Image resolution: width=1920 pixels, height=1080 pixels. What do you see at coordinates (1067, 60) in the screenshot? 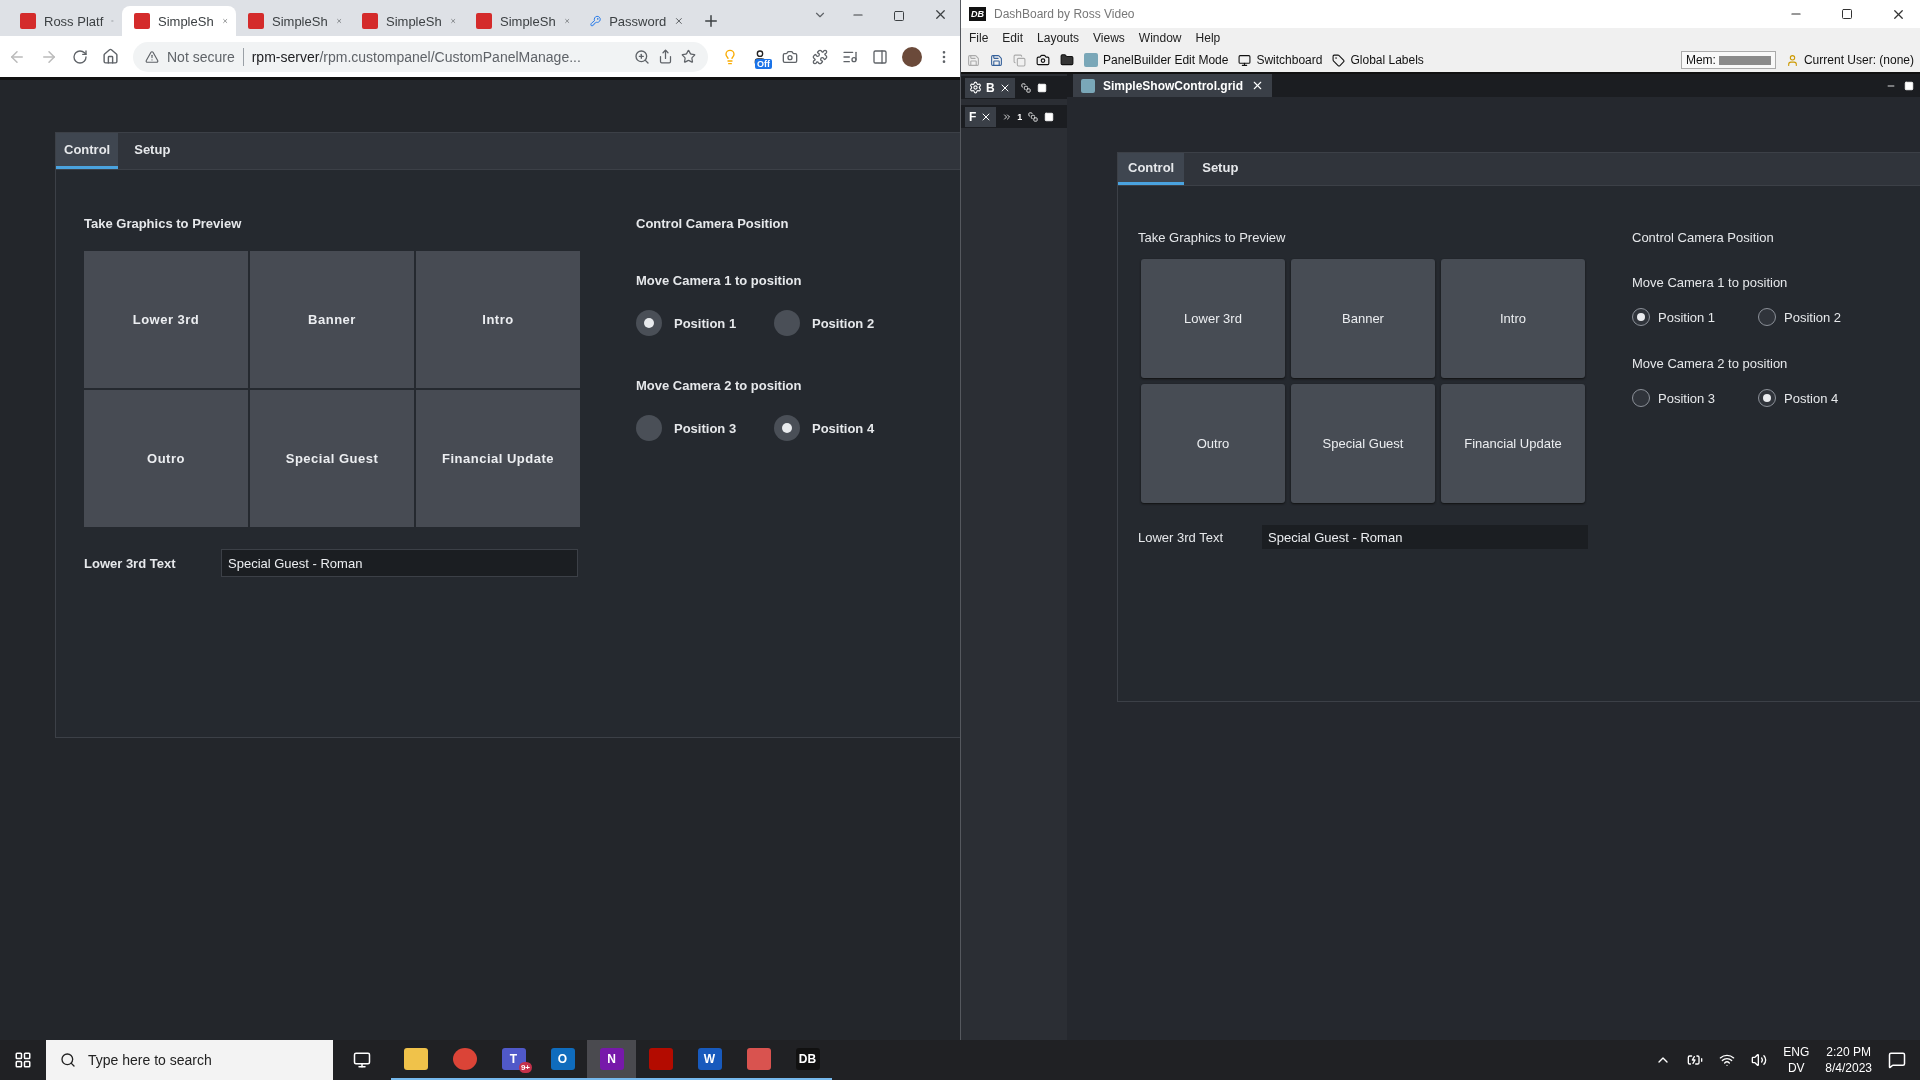
I see `folder-icon` at bounding box center [1067, 60].